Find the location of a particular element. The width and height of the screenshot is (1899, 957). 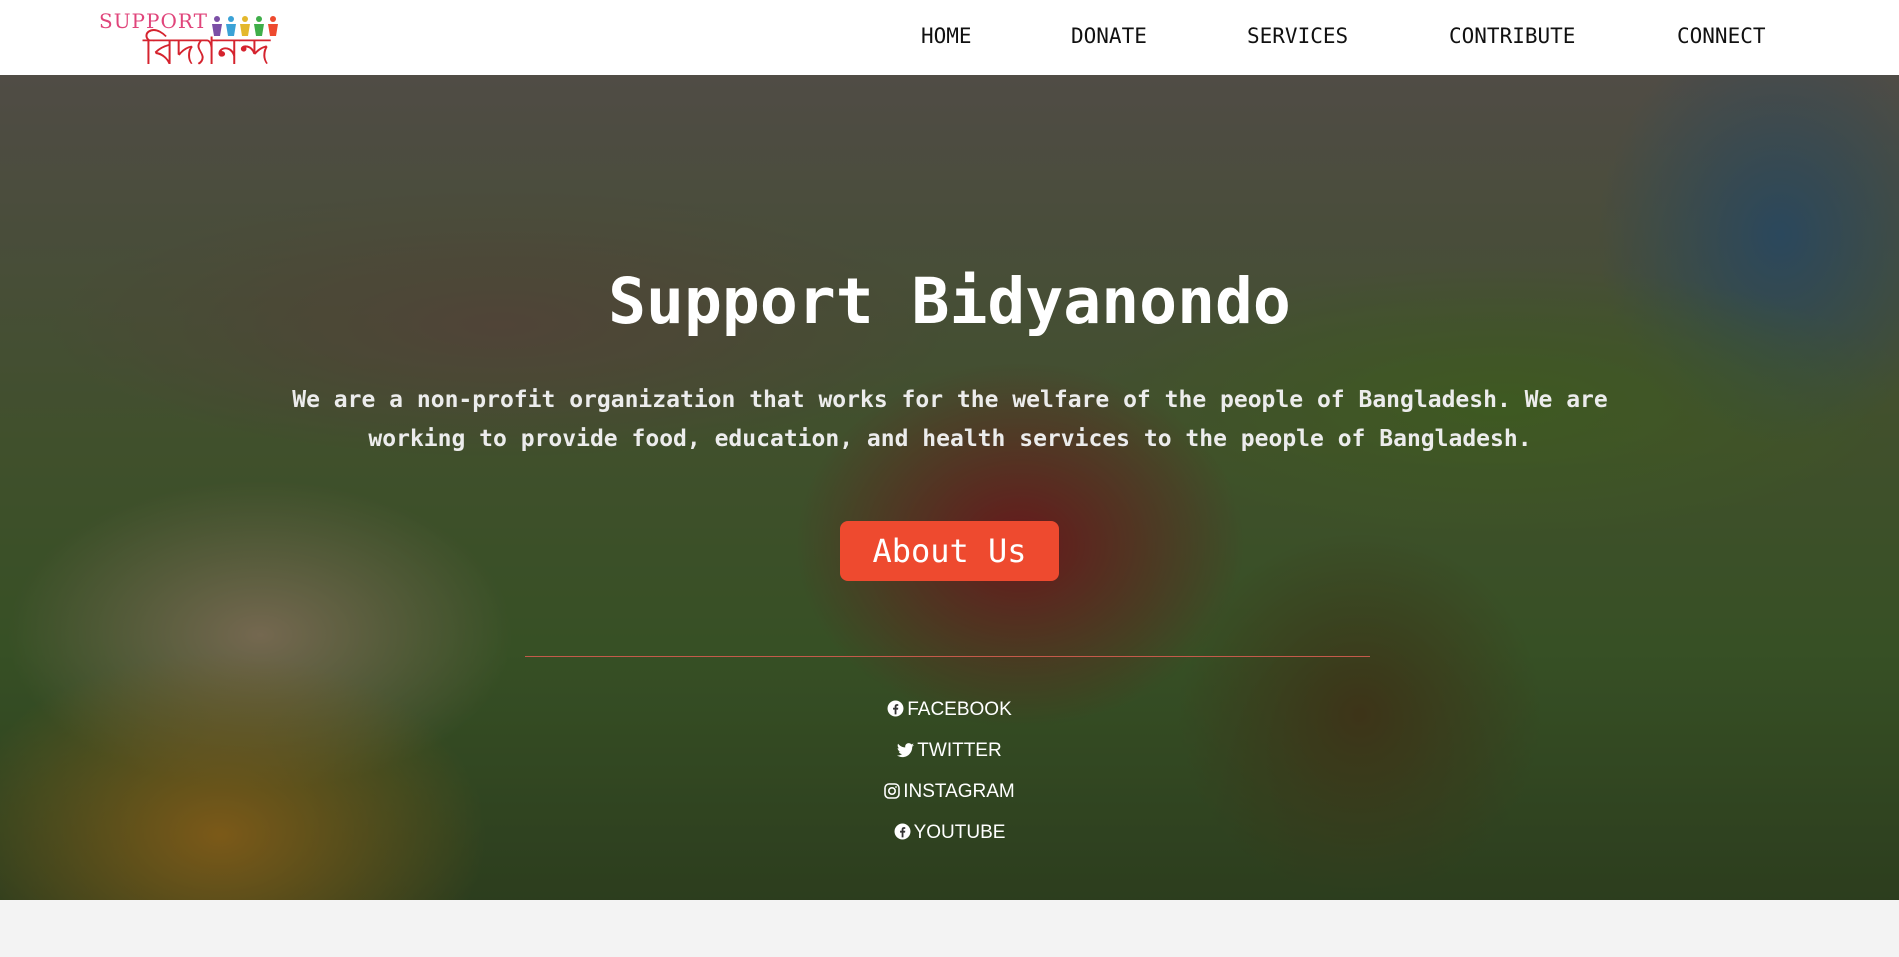

instagram-link: INSTAGRAM is located at coordinates (949, 792).